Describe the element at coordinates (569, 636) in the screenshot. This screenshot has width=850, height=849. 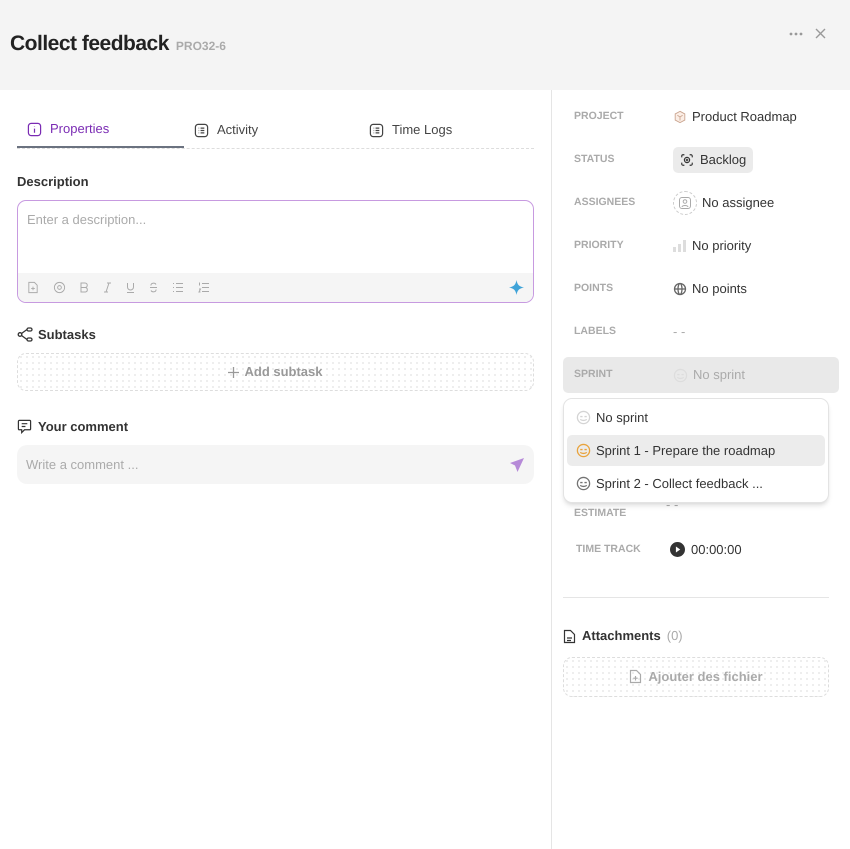
I see `document-icon` at that location.